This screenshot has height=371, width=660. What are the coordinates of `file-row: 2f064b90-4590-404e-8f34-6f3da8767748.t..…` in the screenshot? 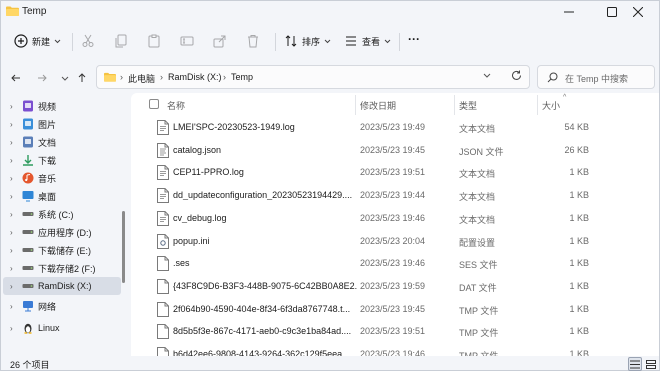 It's located at (395, 310).